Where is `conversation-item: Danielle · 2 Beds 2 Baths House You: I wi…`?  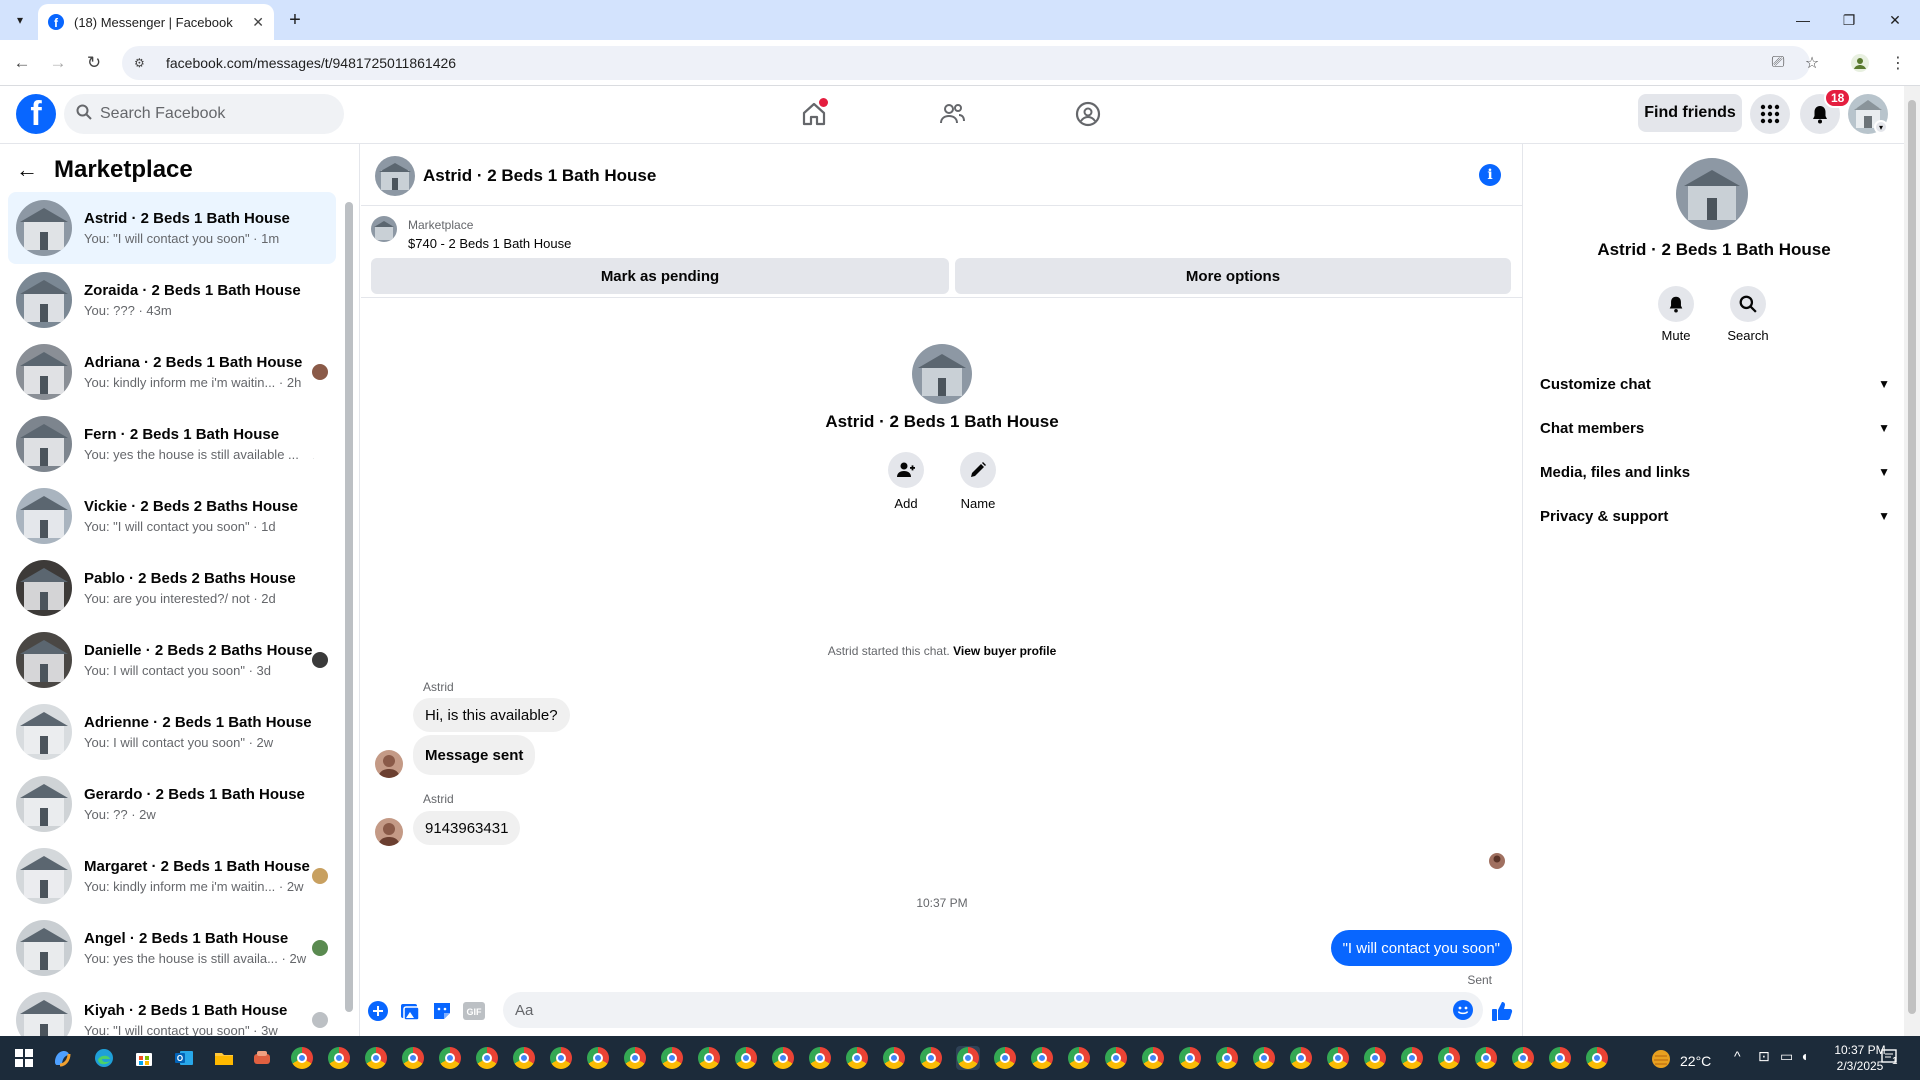 conversation-item: Danielle · 2 Beds 2 Baths House You: I wi… is located at coordinates (172, 660).